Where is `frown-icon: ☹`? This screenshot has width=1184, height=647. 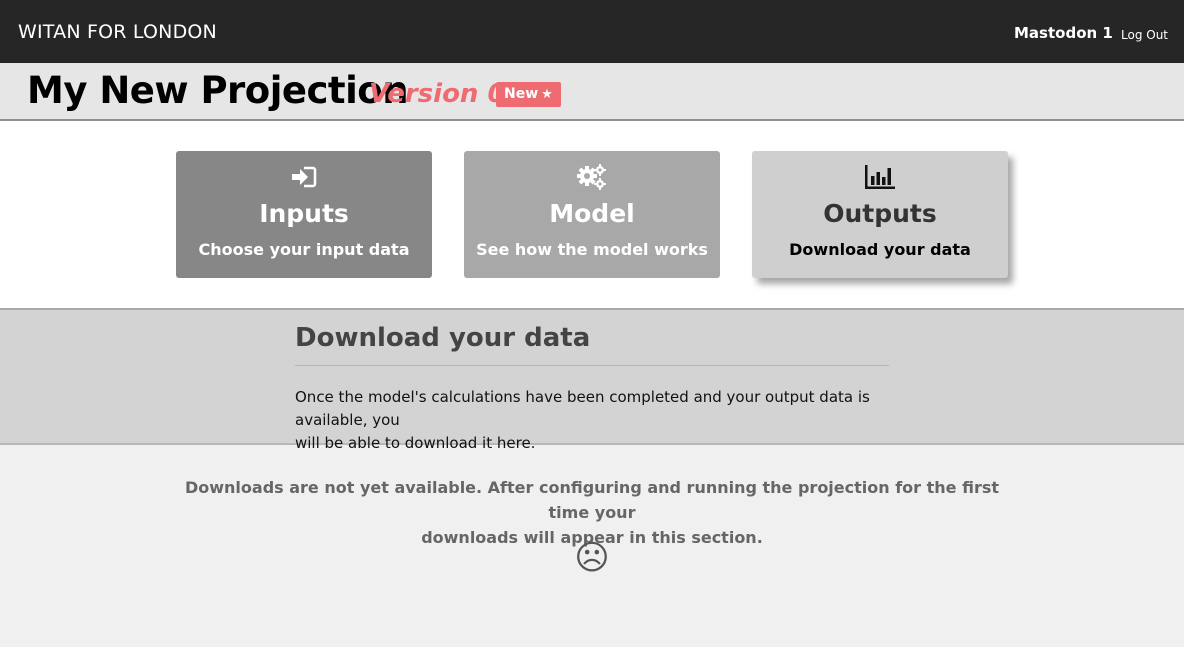
frown-icon: ☹ is located at coordinates (592, 558).